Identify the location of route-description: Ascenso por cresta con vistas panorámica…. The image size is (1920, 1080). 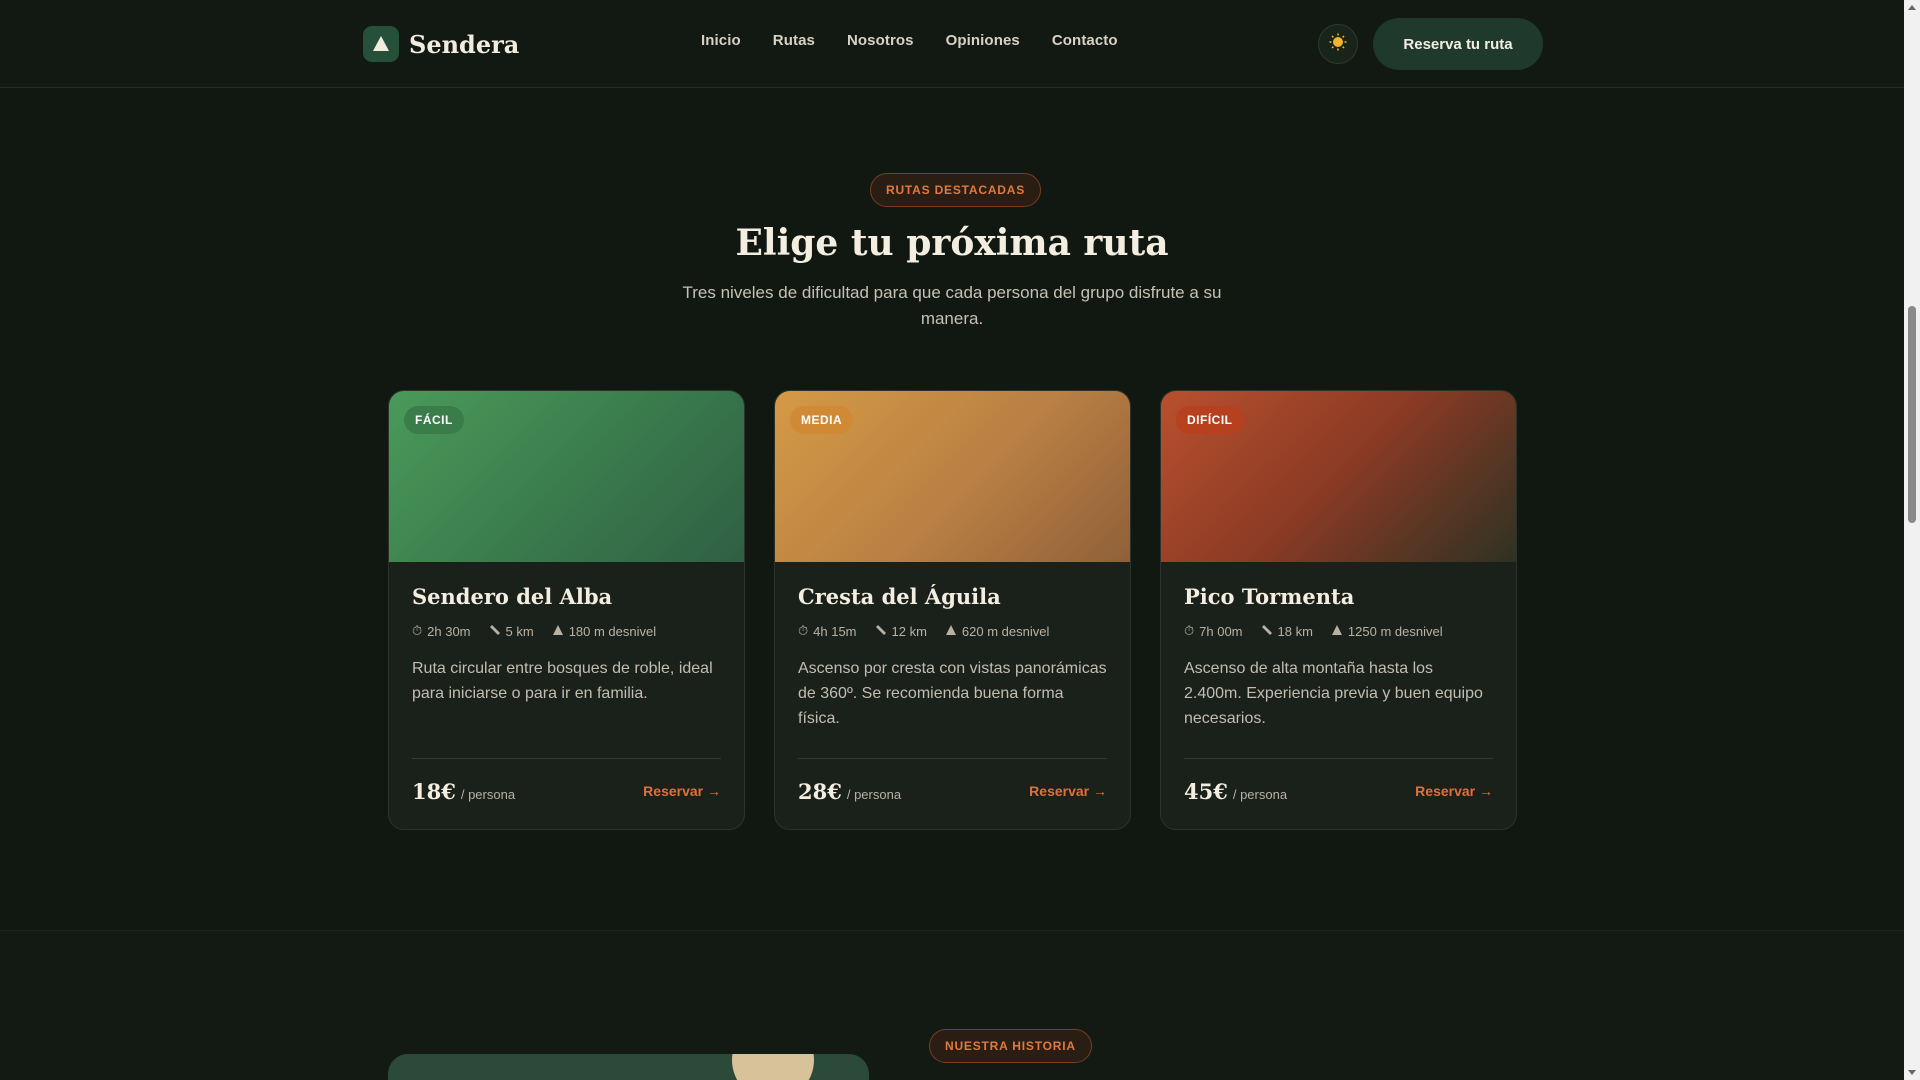
(952, 693).